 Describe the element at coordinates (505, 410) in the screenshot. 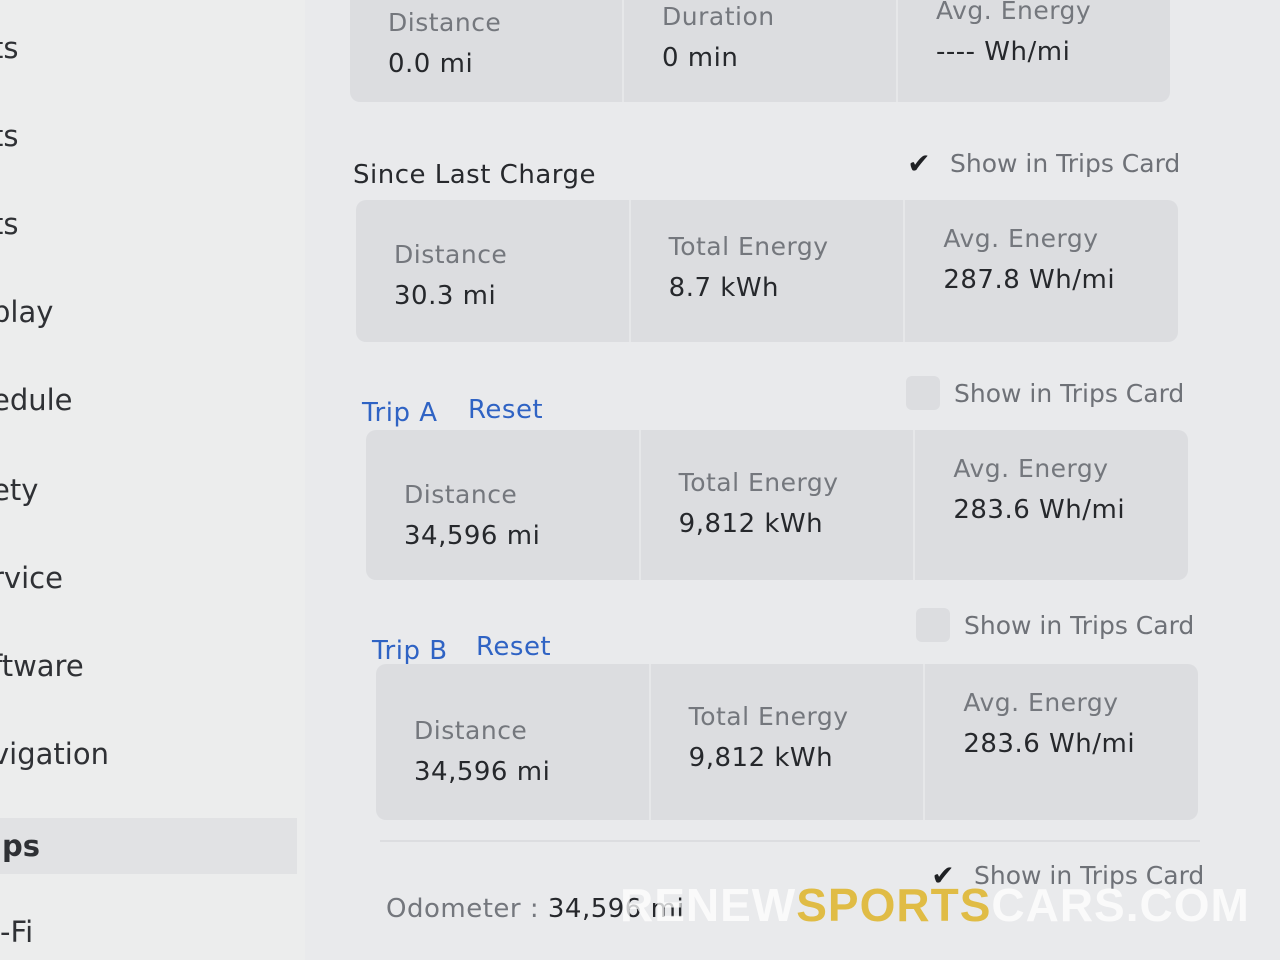

I see `trip-a-reset-button: Reset` at that location.